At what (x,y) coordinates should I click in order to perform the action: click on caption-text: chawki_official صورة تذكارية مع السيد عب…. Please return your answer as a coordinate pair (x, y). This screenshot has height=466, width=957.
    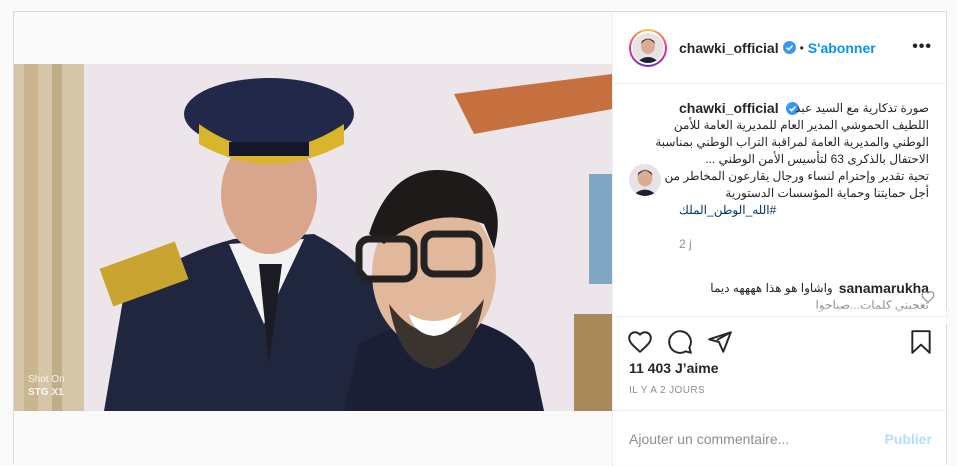
    Looking at the image, I should click on (792, 175).